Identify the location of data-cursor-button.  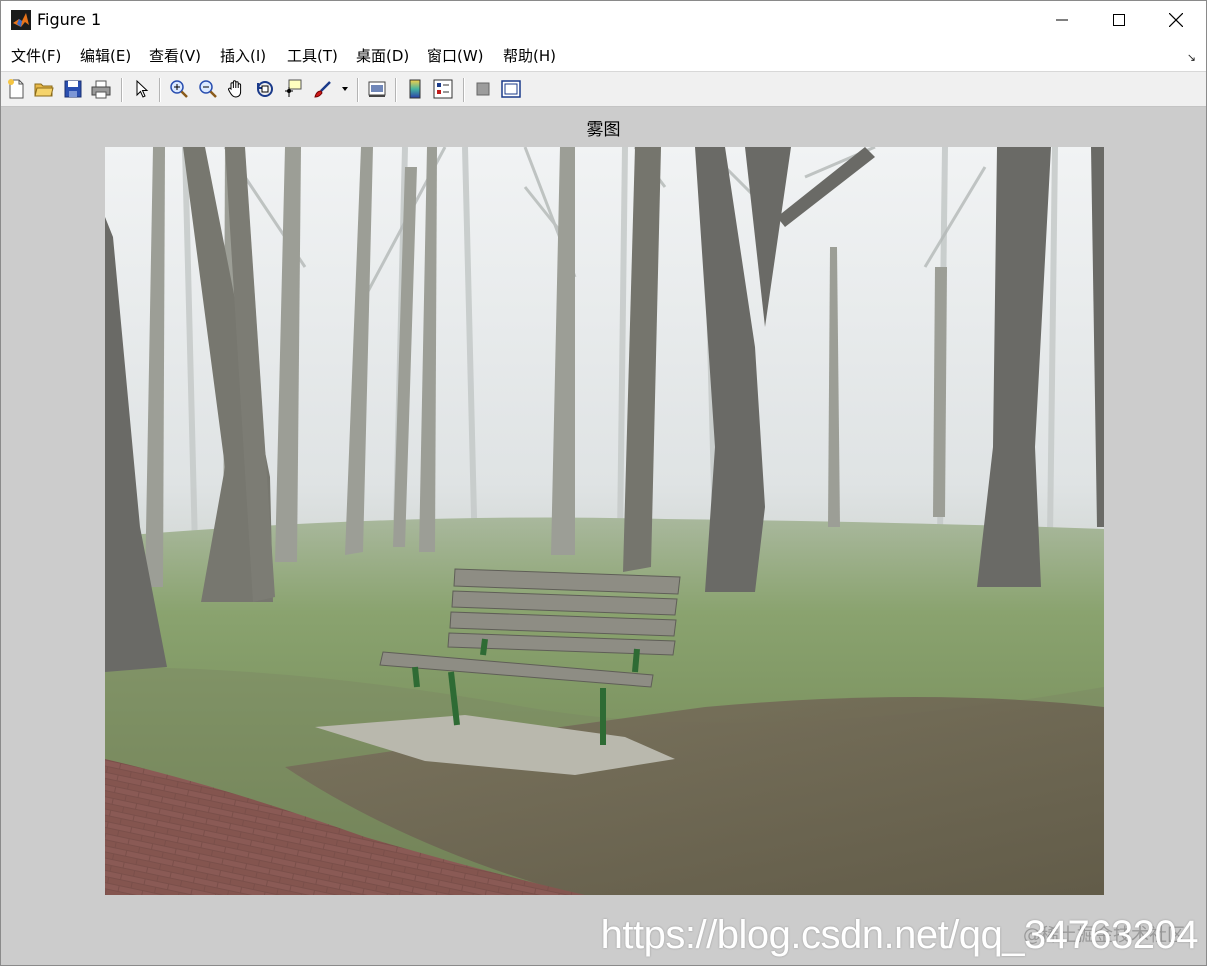
(293, 89).